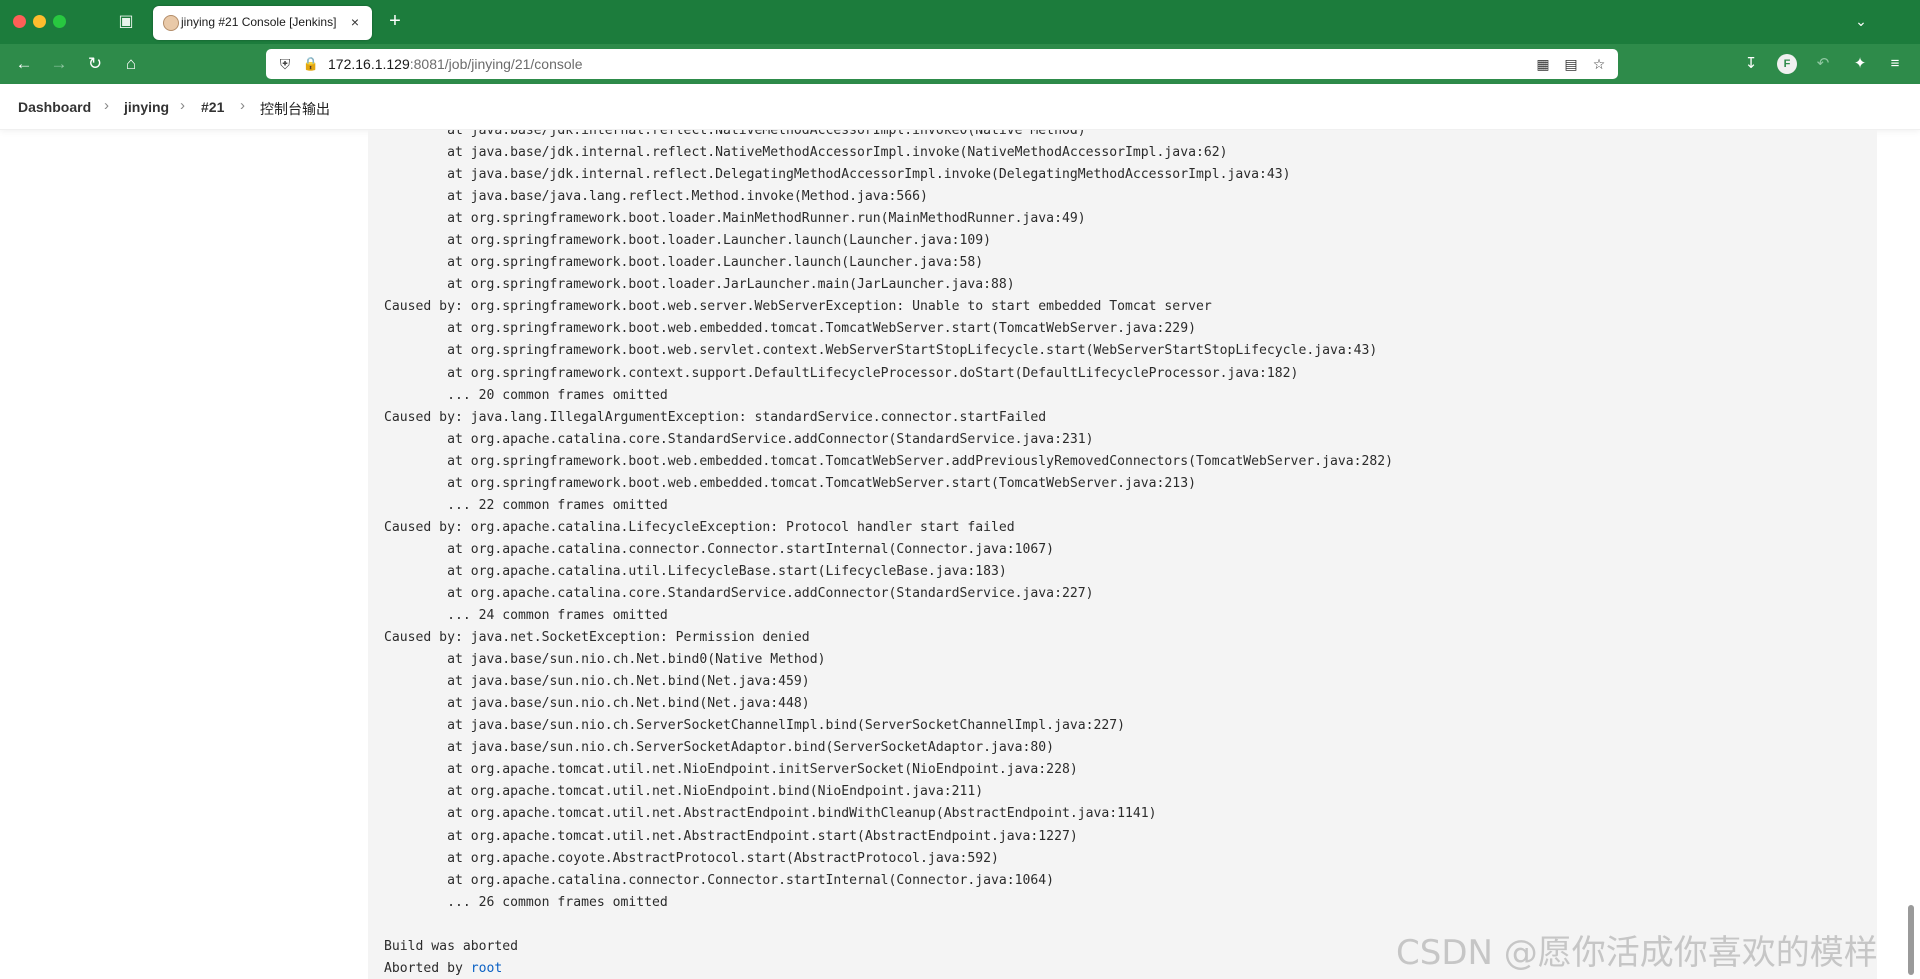 The image size is (1920, 979). Describe the element at coordinates (131, 64) in the screenshot. I see `home-icon: ⌂` at that location.